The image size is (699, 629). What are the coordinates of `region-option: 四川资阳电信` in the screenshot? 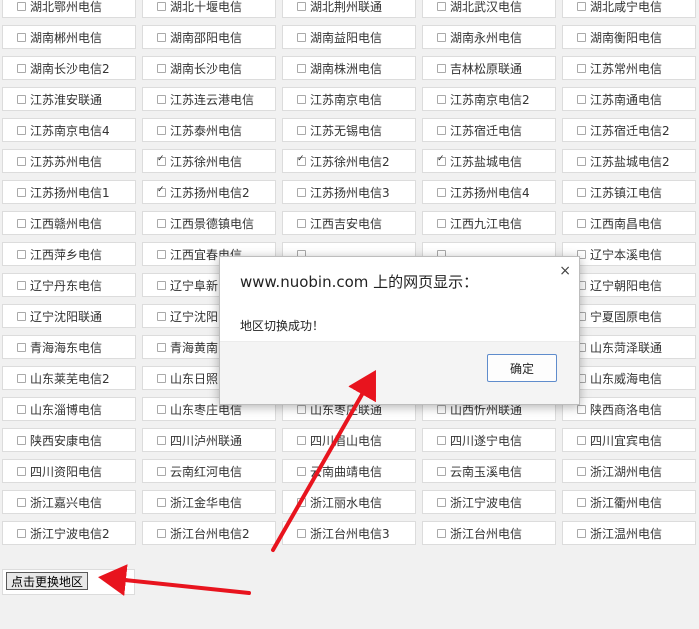 It's located at (69, 471).